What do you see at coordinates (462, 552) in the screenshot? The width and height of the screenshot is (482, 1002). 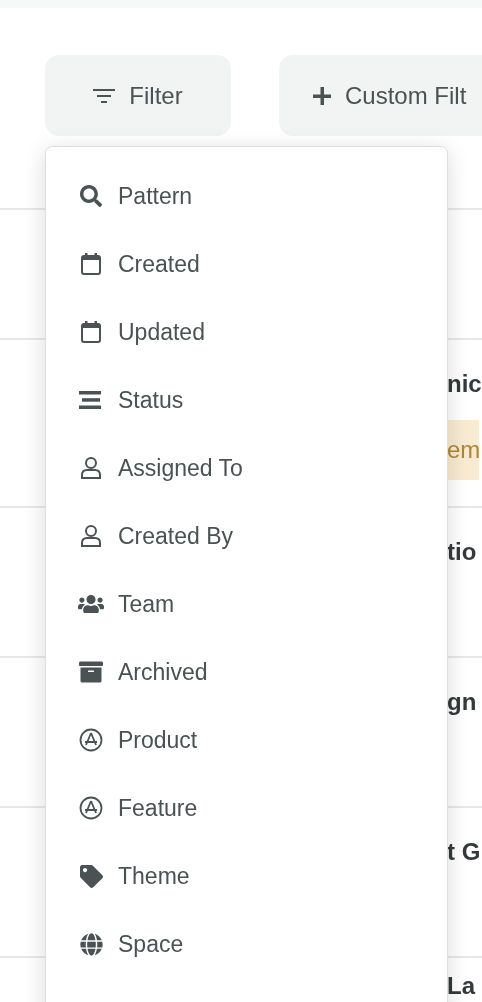 I see `row-title: tio` at bounding box center [462, 552].